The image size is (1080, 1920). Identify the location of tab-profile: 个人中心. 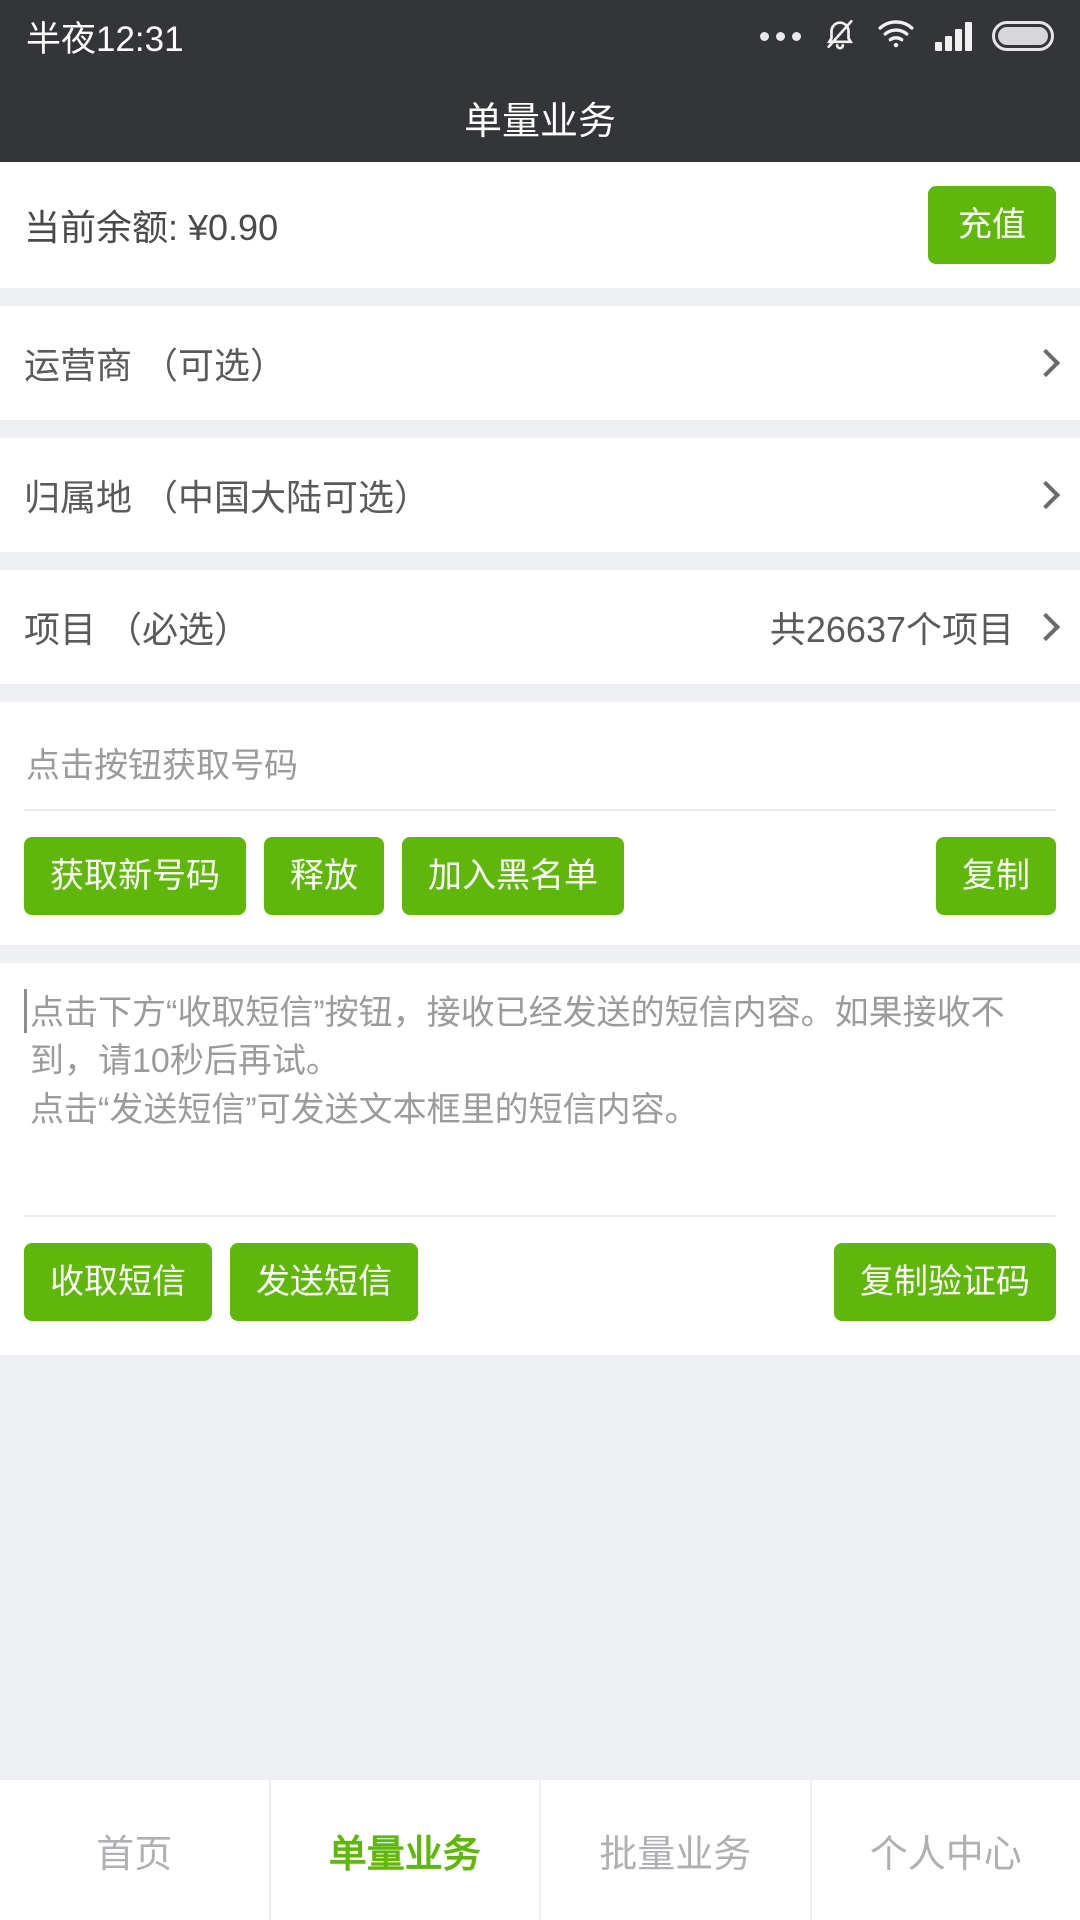
(946, 1850).